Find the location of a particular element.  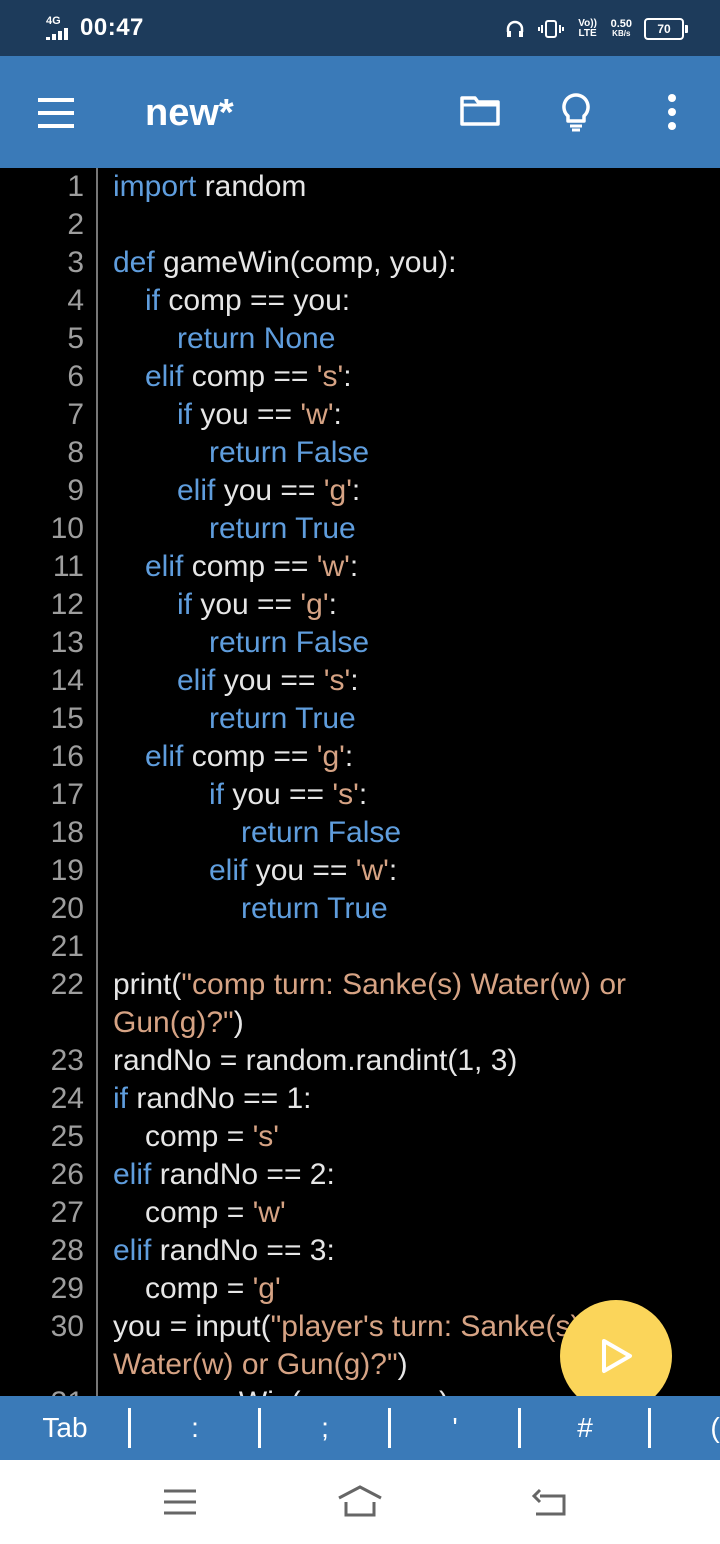

line-number: 9 is located at coordinates (75, 490).